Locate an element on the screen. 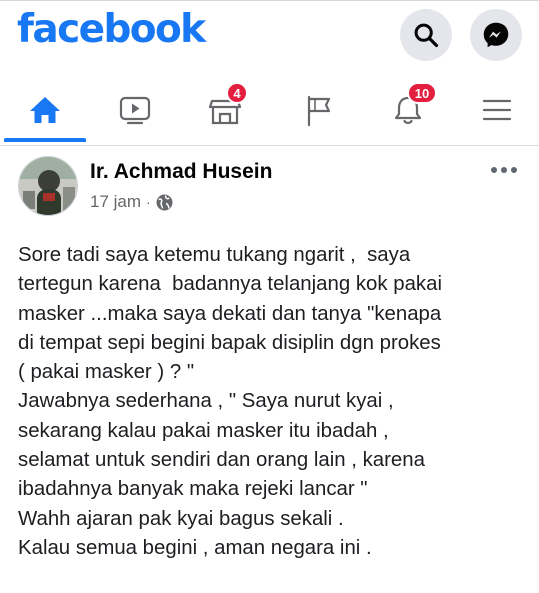 Image resolution: width=539 pixels, height=593 pixels. nav-tabs: 4 10 is located at coordinates (269, 109).